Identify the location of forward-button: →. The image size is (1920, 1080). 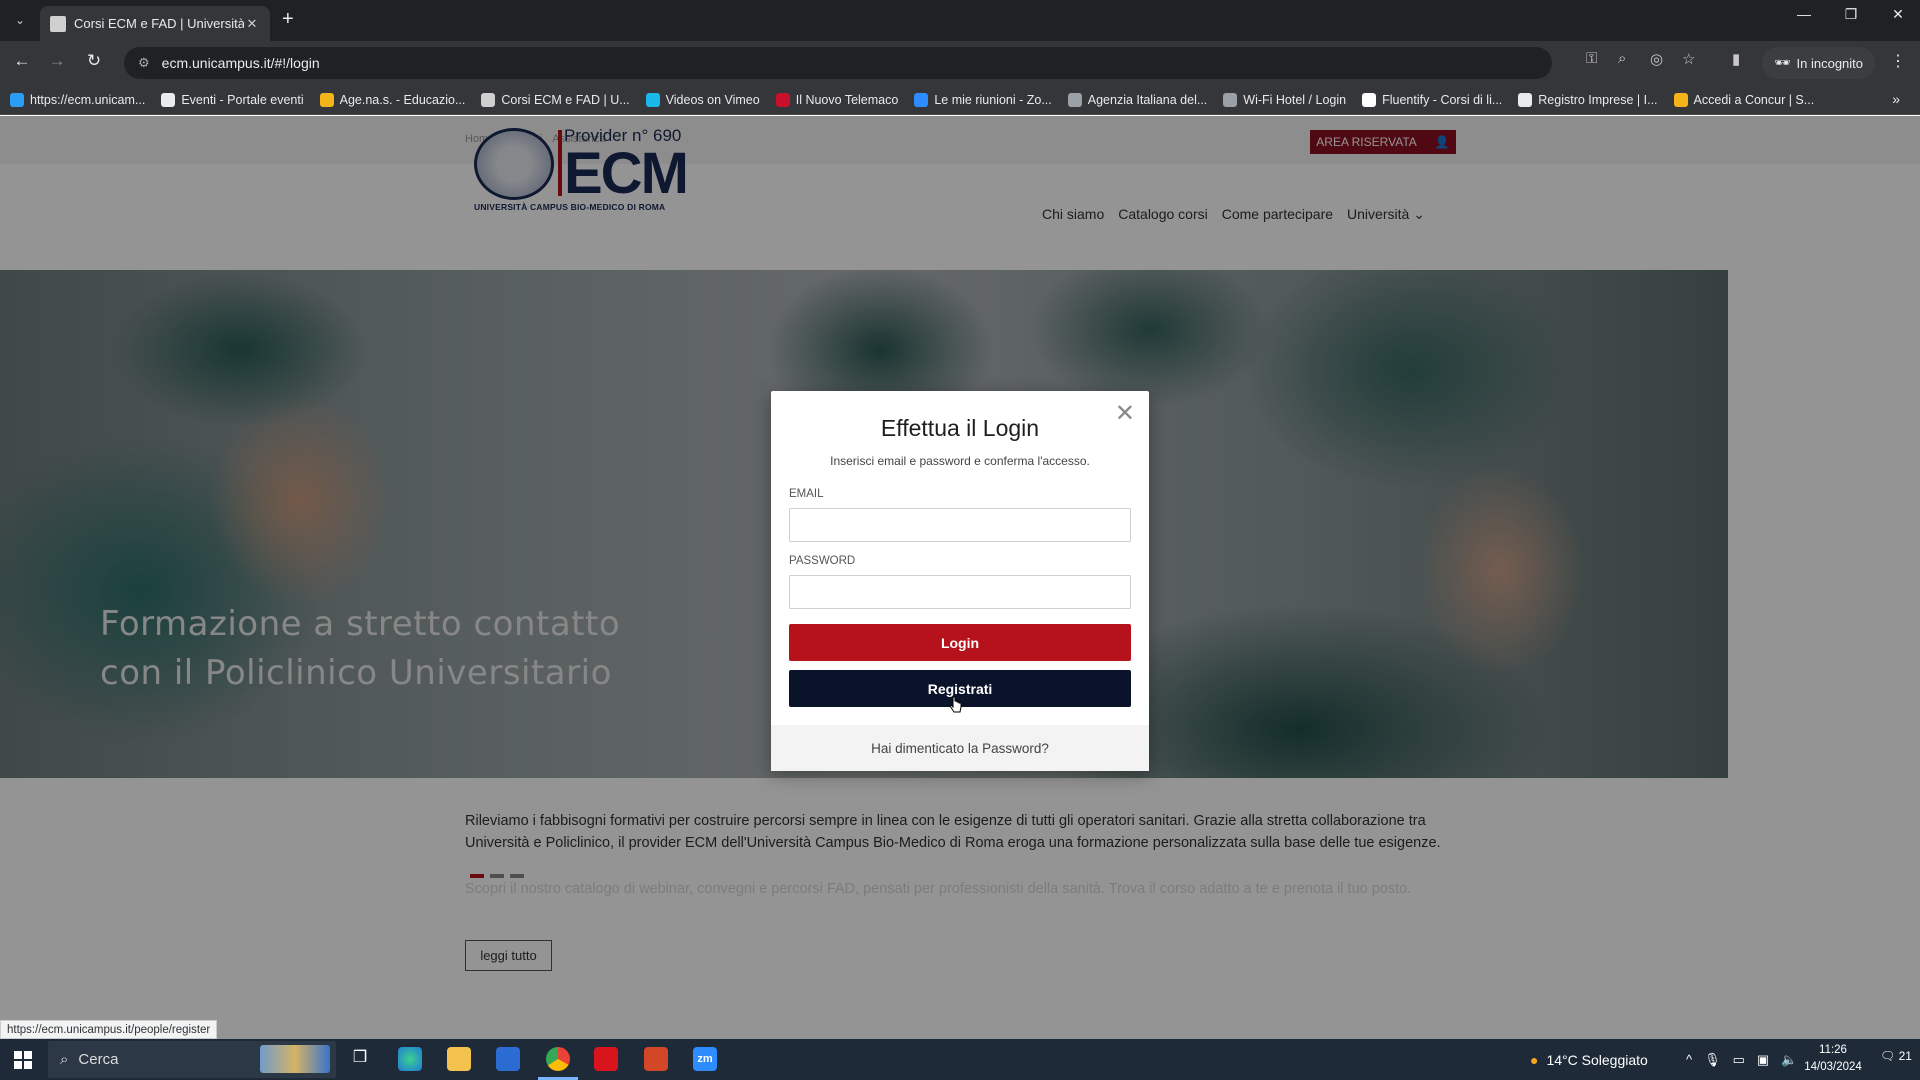
(57, 61).